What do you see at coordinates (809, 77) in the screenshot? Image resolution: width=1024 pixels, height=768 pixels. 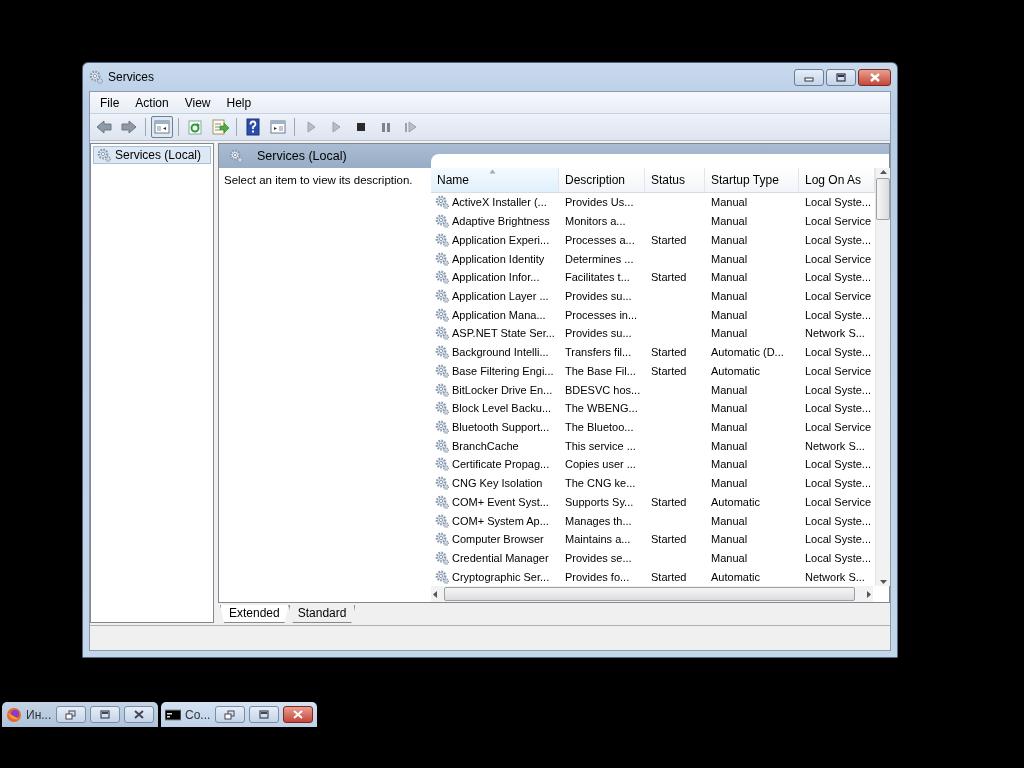 I see `minimize-button` at bounding box center [809, 77].